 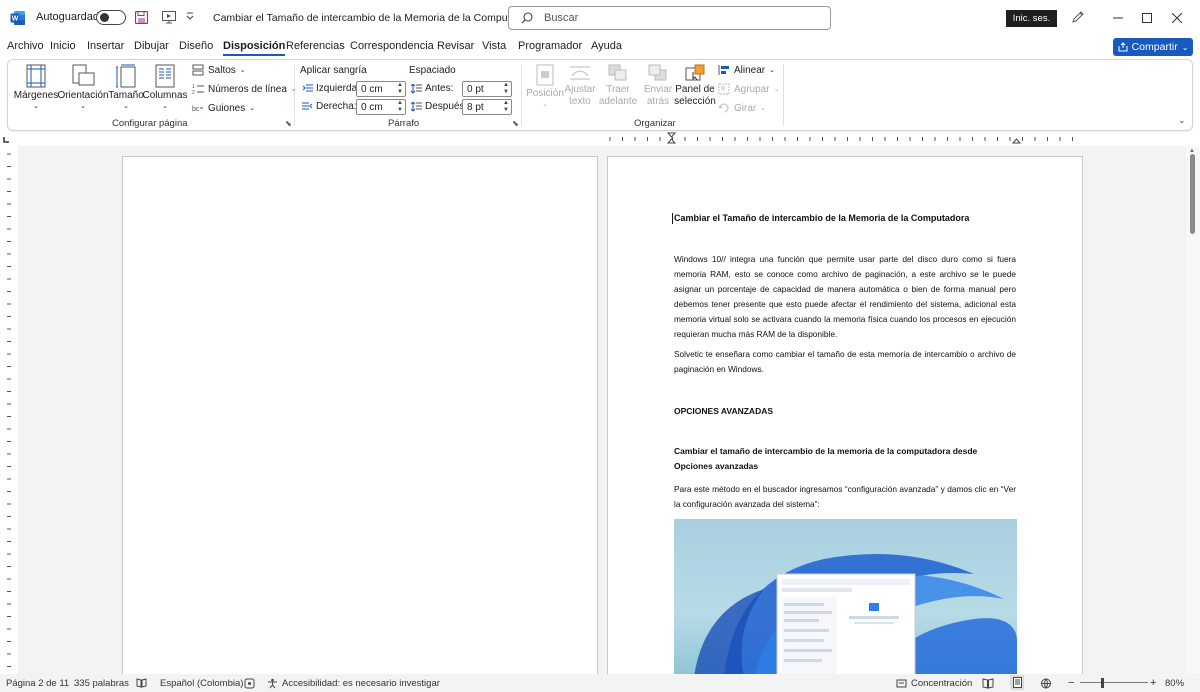 I want to click on svg-text: W, so click(x=15, y=19).